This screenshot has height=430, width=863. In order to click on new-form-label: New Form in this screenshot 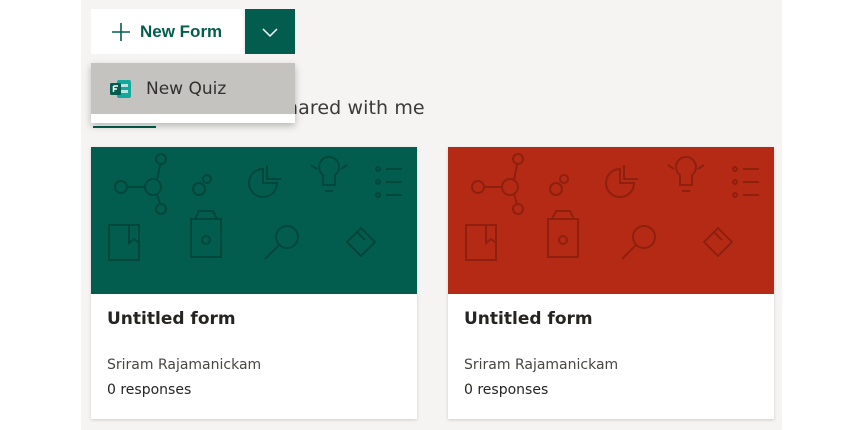, I will do `click(181, 31)`.